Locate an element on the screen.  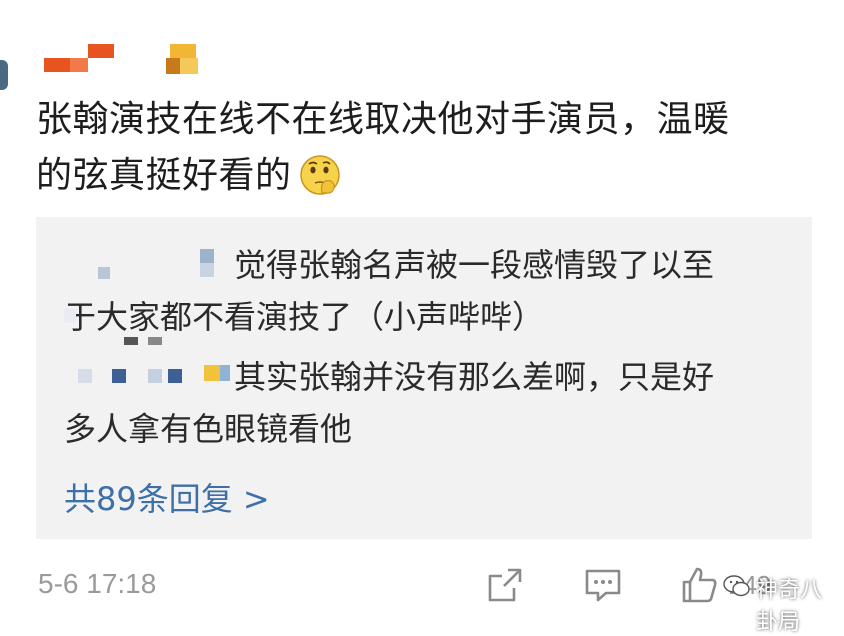
reply-text-line2: 于大家都不看演技了（小声哔哔） is located at coordinates (304, 317).